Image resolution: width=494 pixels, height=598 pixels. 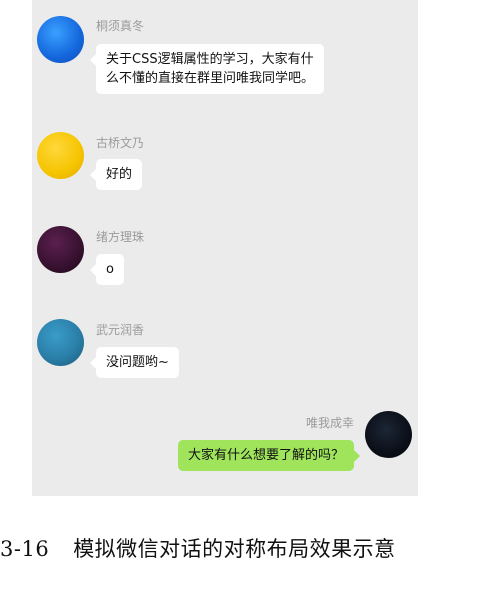 I want to click on message-text: 好的, so click(x=119, y=174).